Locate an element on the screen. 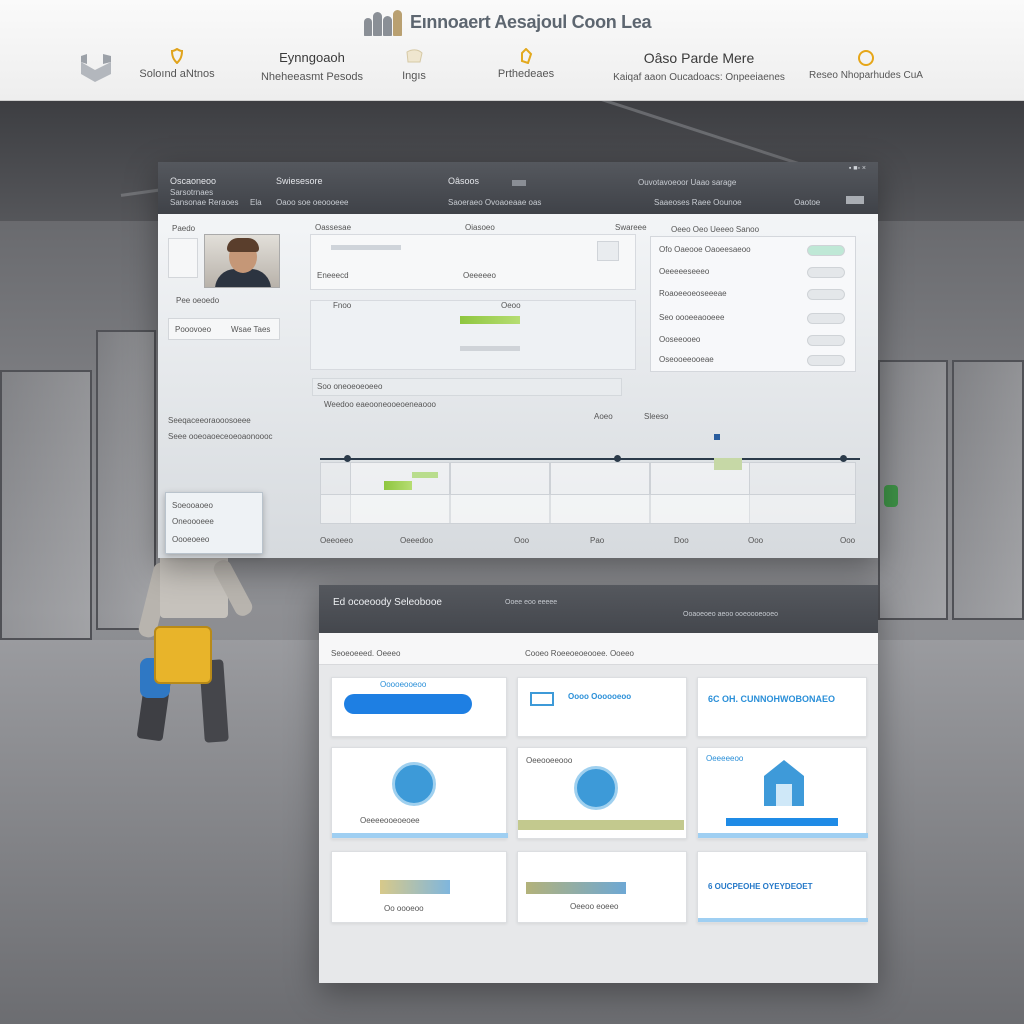  settings-panel-header: Oeeo Oeo Ueeeo Sanoo is located at coordinates (715, 229).